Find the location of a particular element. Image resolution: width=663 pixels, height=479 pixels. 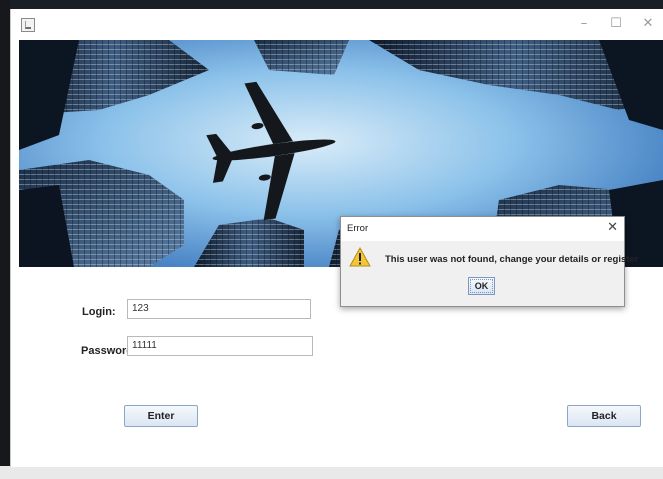

dialog-close-button: ✕ is located at coordinates (612, 227).